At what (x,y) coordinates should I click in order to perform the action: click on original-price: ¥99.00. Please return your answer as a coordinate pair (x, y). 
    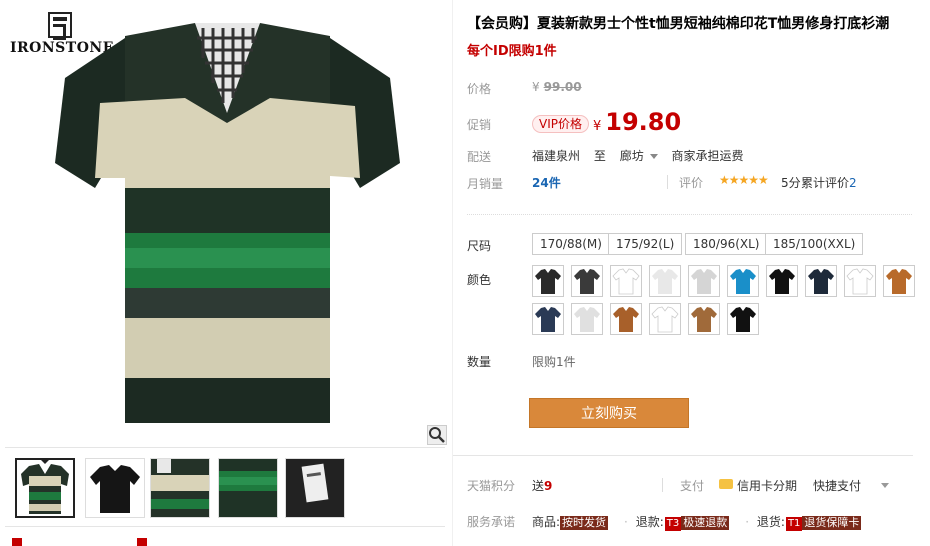
    Looking at the image, I should click on (557, 87).